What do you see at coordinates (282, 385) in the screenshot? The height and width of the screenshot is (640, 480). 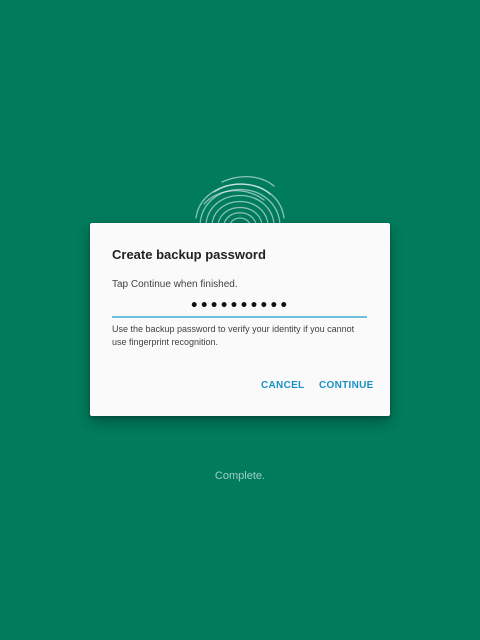 I see `cancel-button: CANCEL` at bounding box center [282, 385].